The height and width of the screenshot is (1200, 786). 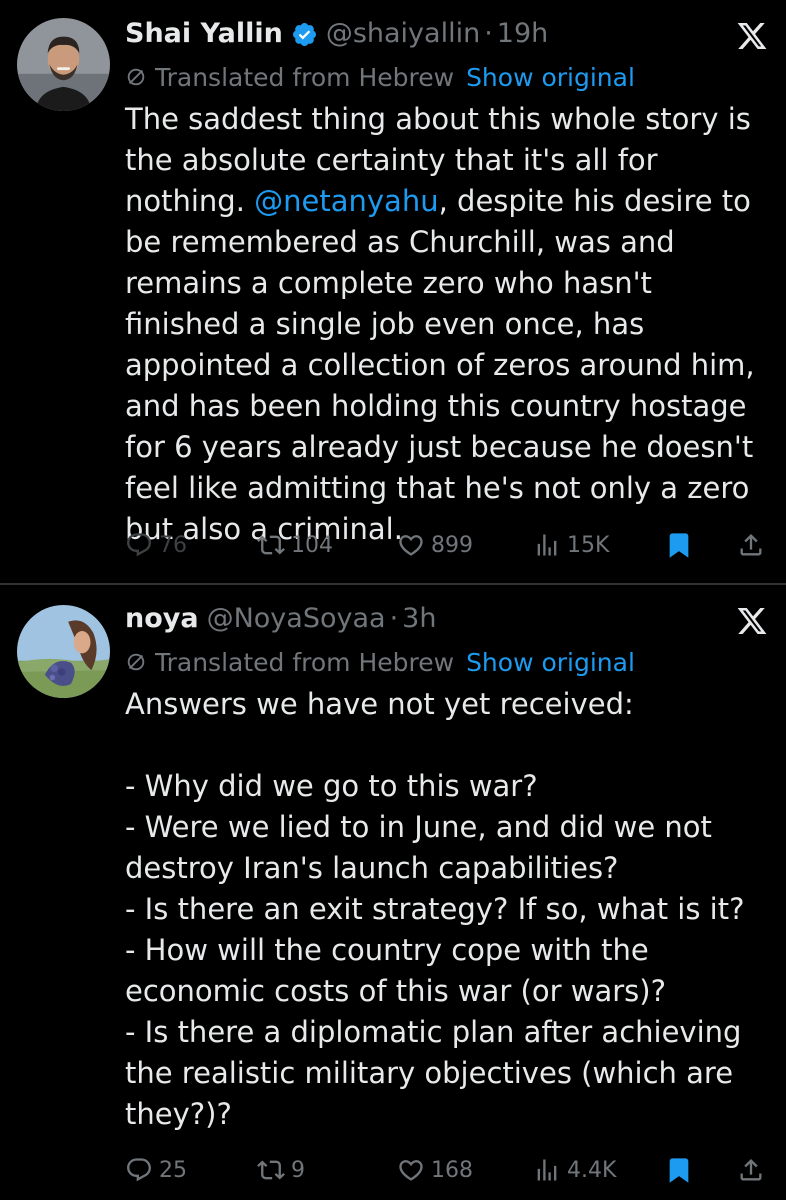 I want to click on mention-link: @netanyahu, so click(x=346, y=201).